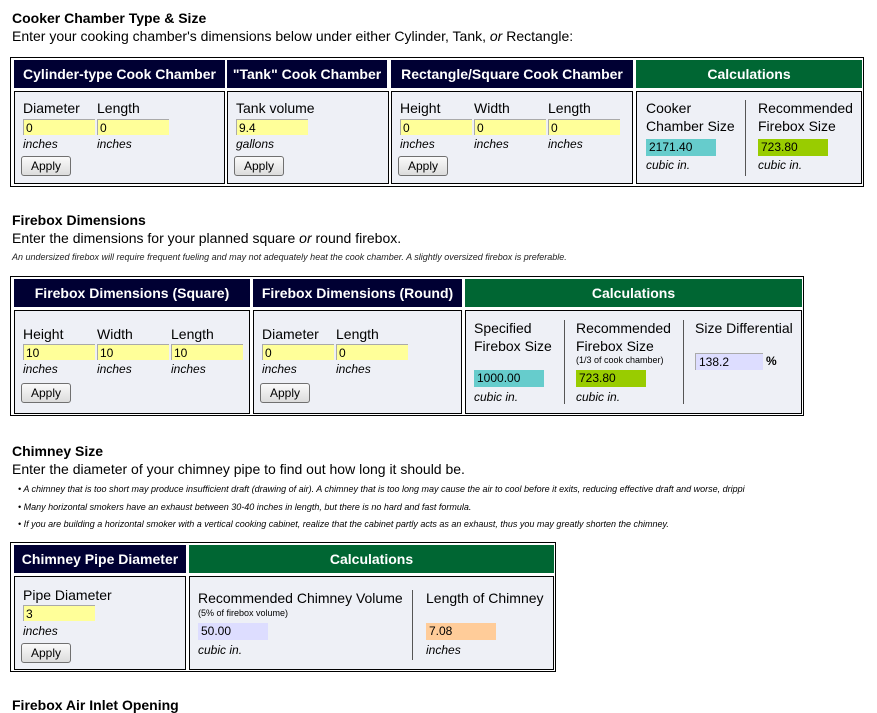 The image size is (877, 713). What do you see at coordinates (744, 328) in the screenshot?
I see `size-diff-label: Size Differential` at bounding box center [744, 328].